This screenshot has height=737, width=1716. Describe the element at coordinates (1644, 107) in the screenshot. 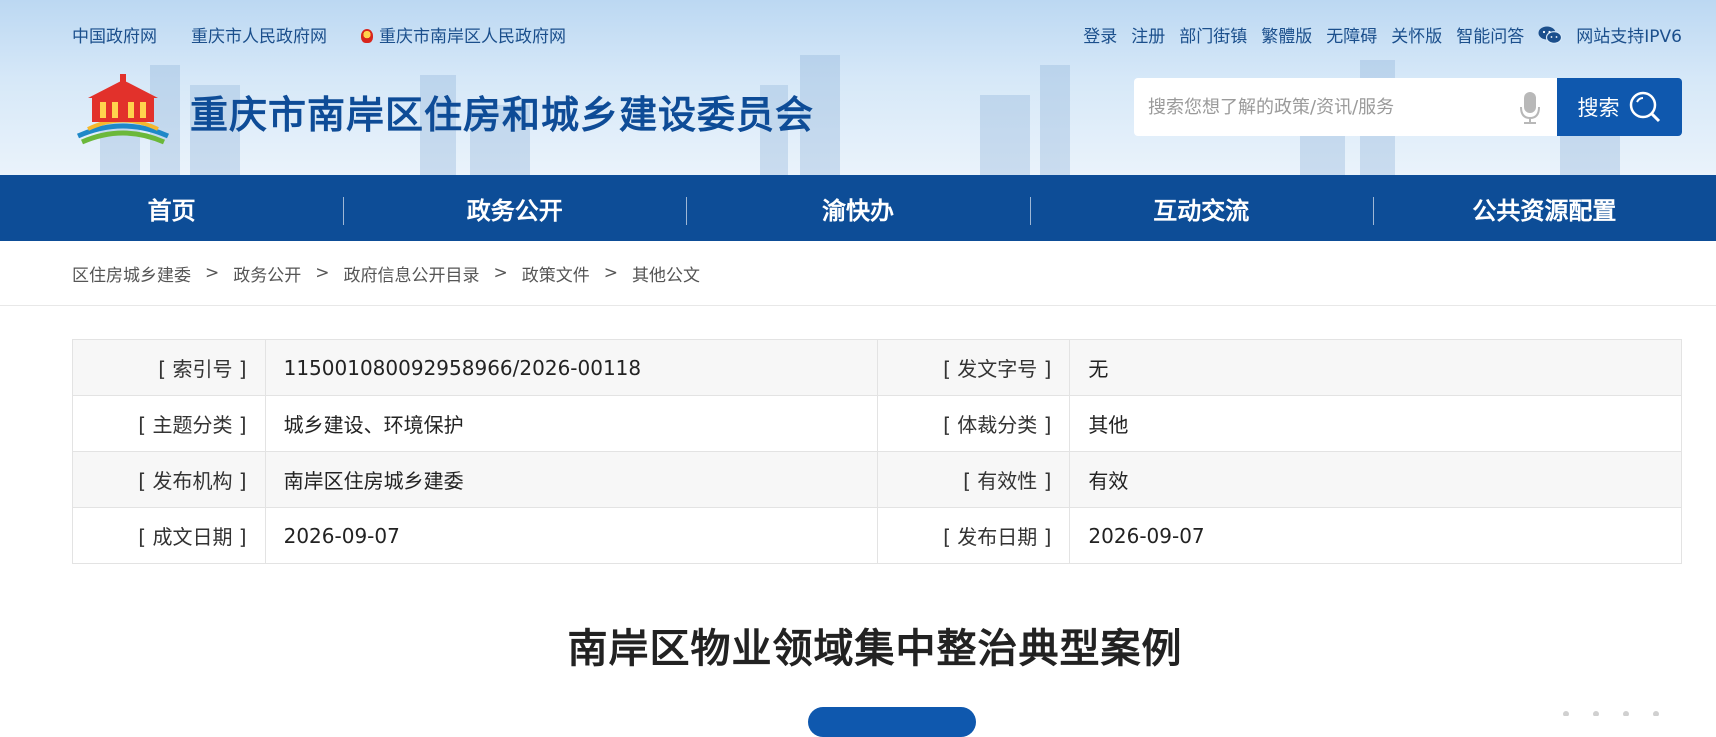

I see `search-icon` at that location.